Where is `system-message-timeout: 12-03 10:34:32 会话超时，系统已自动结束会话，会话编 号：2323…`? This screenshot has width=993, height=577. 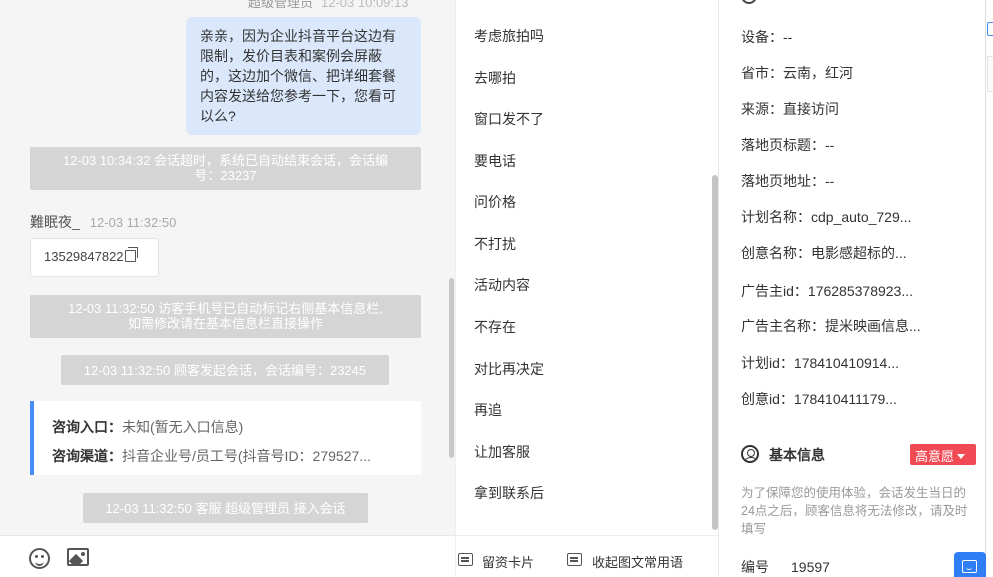
system-message-timeout: 12-03 10:34:32 会话超时，系统已自动结束会话，会话编 号：2323… is located at coordinates (225, 168).